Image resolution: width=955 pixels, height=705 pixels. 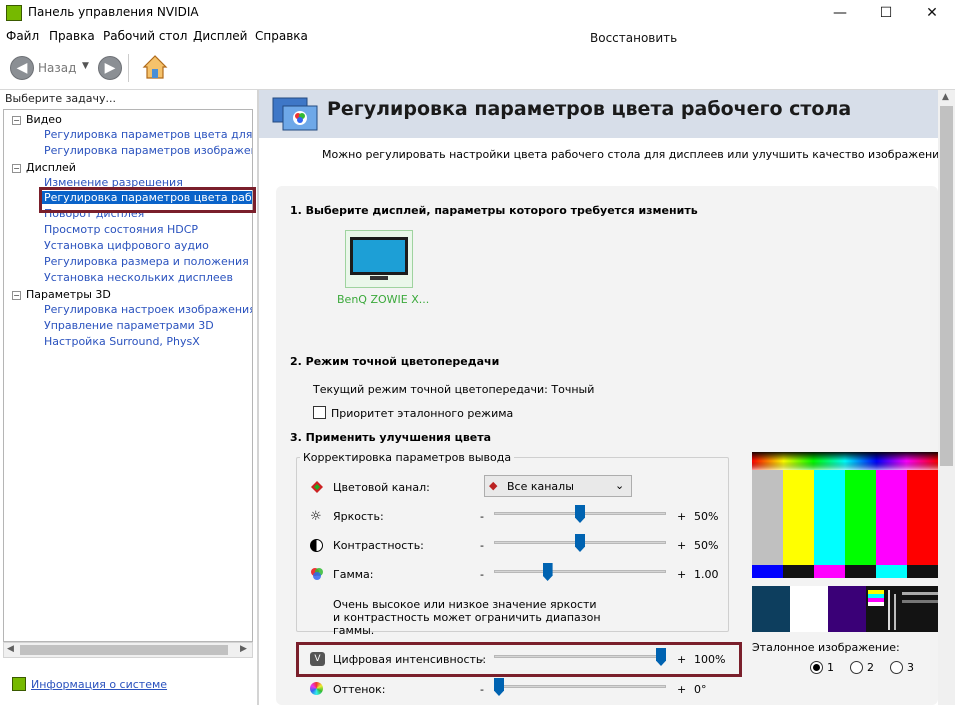 What do you see at coordinates (681, 574) in the screenshot?
I see `gamma-plus: +` at bounding box center [681, 574].